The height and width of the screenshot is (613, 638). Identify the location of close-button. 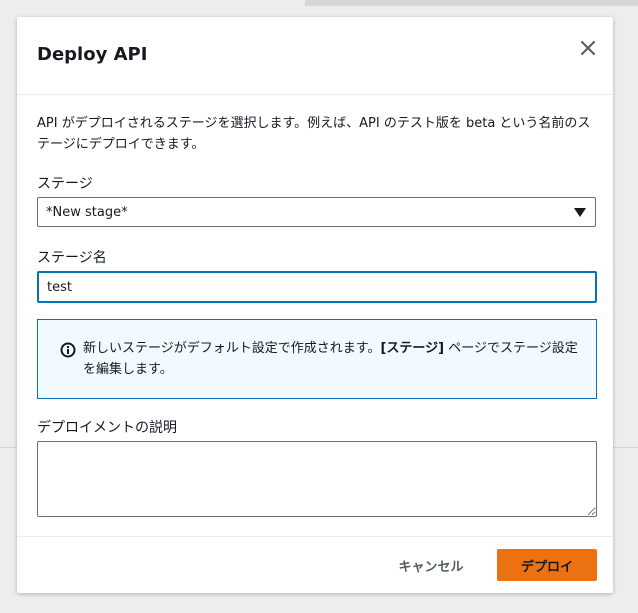
(588, 48).